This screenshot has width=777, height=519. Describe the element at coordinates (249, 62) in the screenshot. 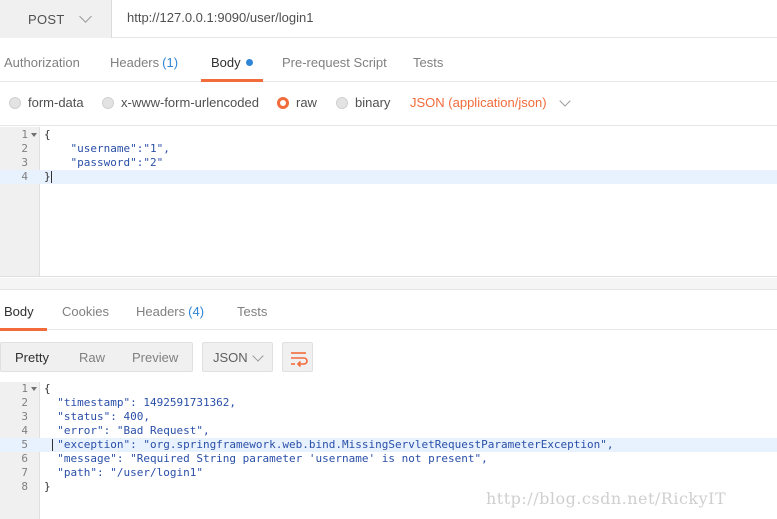

I see `modified-dot-icon` at that location.